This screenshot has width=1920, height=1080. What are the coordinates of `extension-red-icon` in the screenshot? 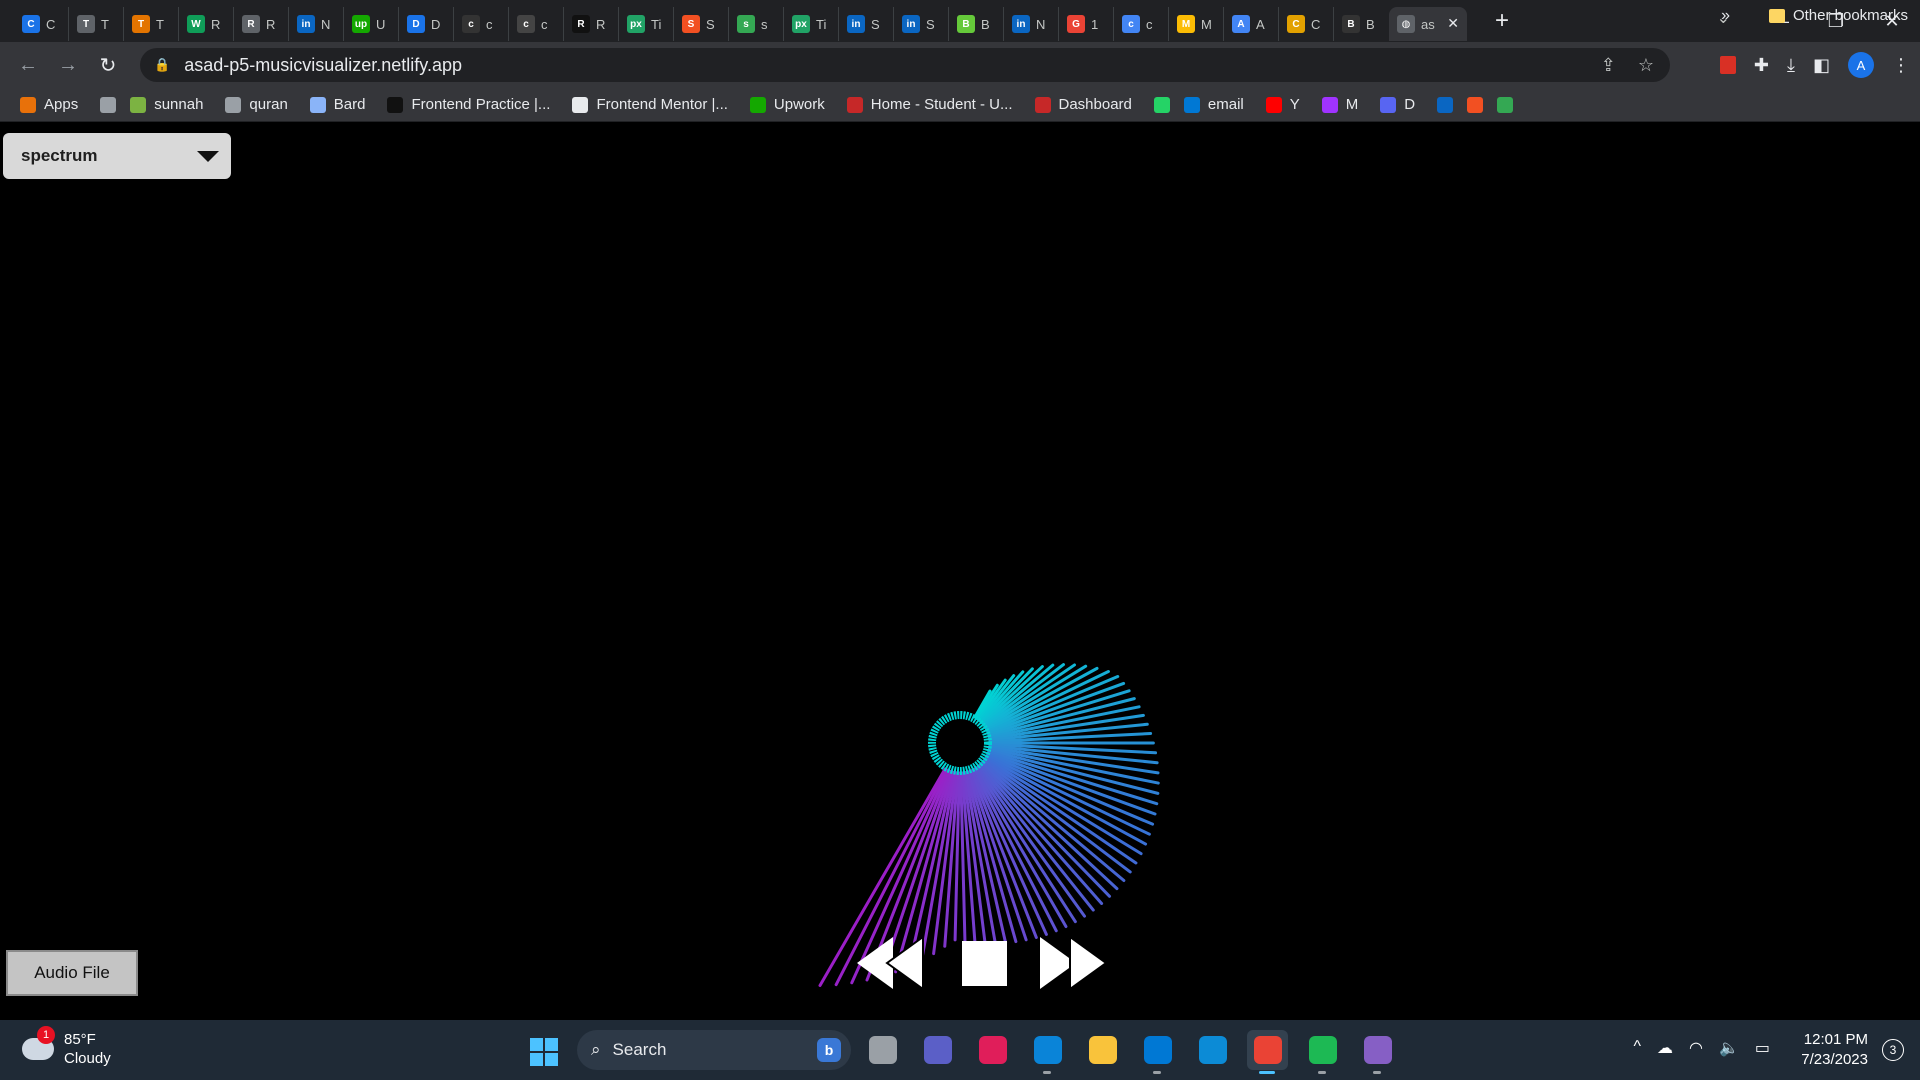 It's located at (1727, 65).